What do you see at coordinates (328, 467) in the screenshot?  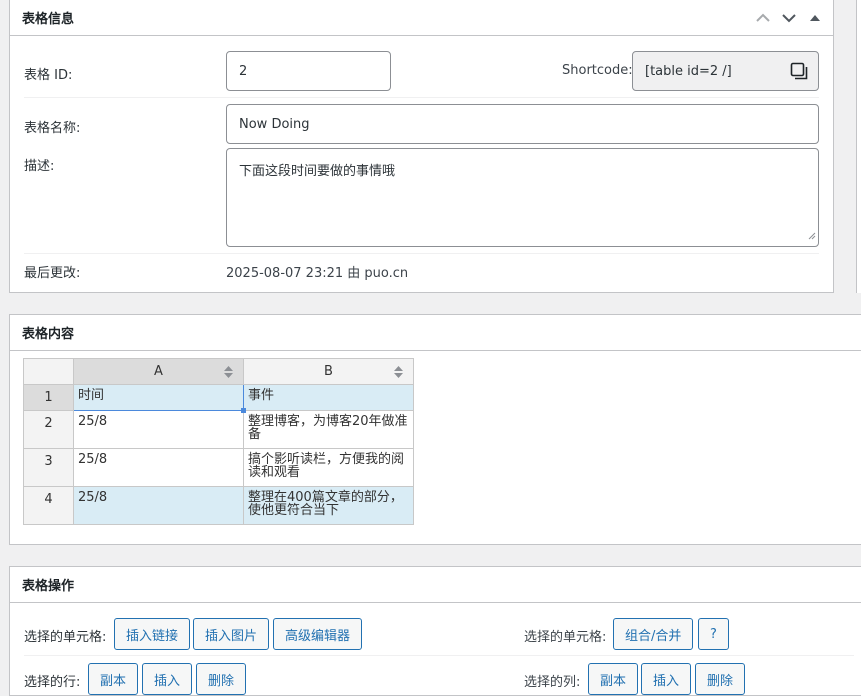 I see `cell-b3: 搞个影听读栏，方便我的阅读和观看` at bounding box center [328, 467].